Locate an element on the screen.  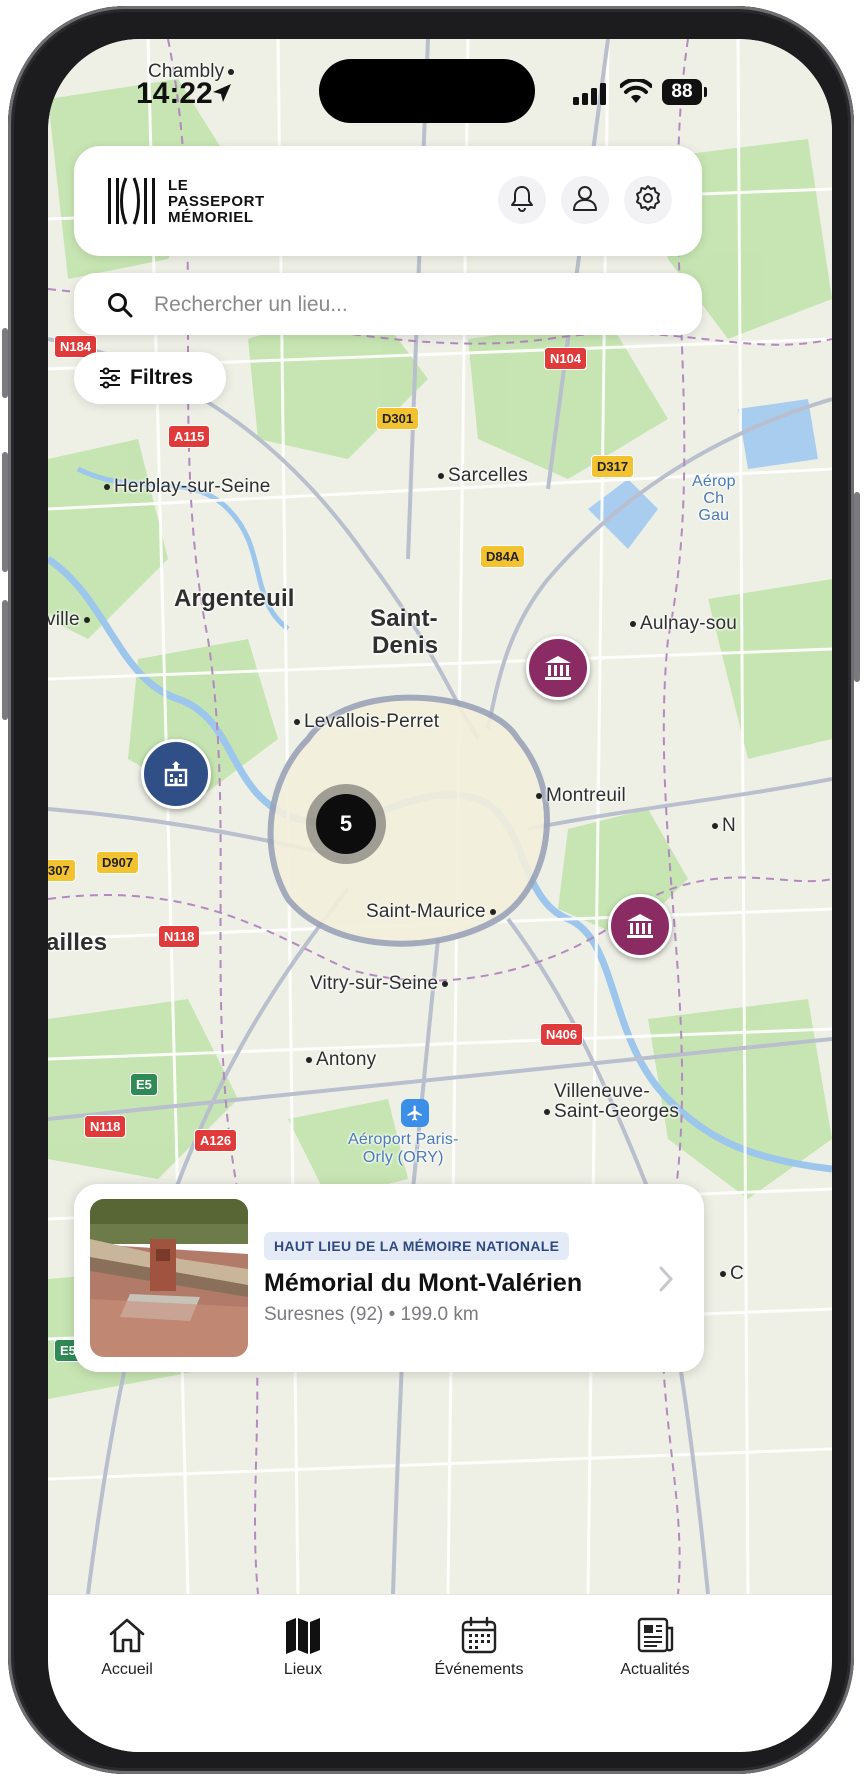
airport-icon is located at coordinates (415, 1113).